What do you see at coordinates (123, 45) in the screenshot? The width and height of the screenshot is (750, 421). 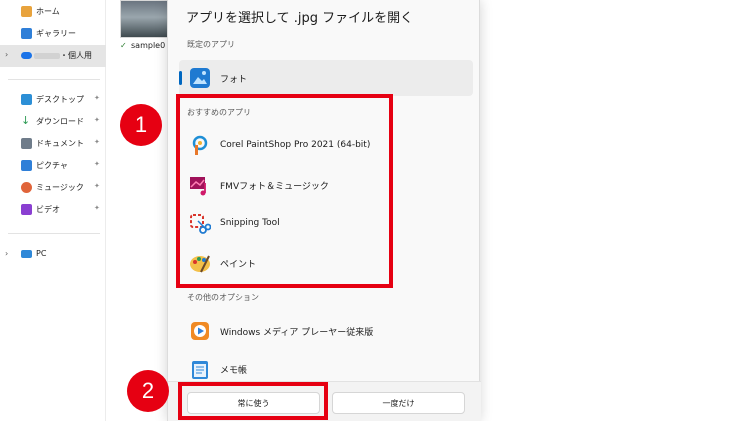 I see `sync-check-icon: ✓` at bounding box center [123, 45].